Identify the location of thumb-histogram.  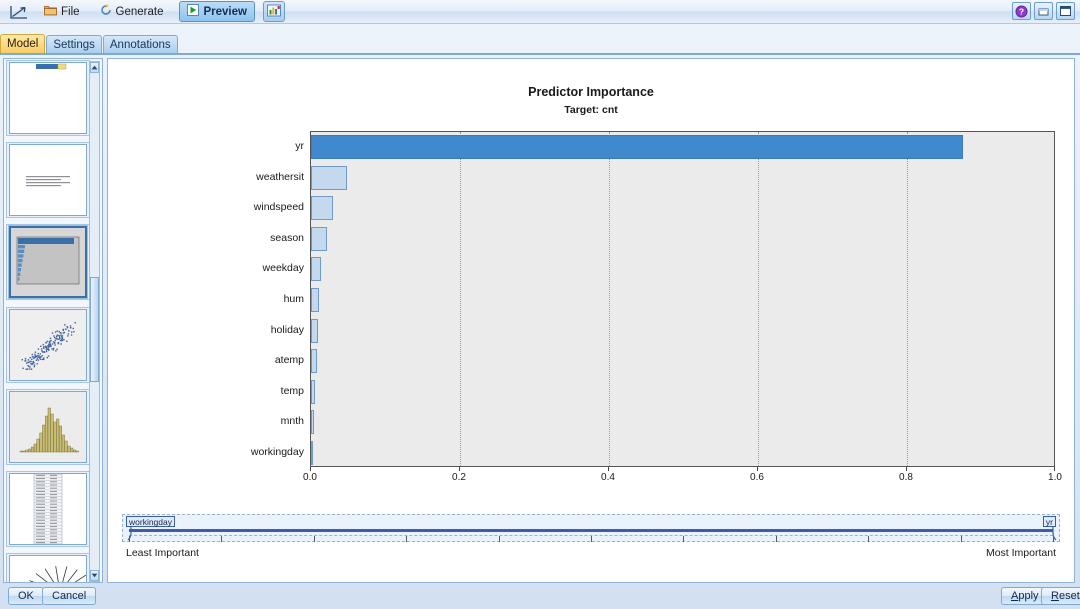
(48, 427).